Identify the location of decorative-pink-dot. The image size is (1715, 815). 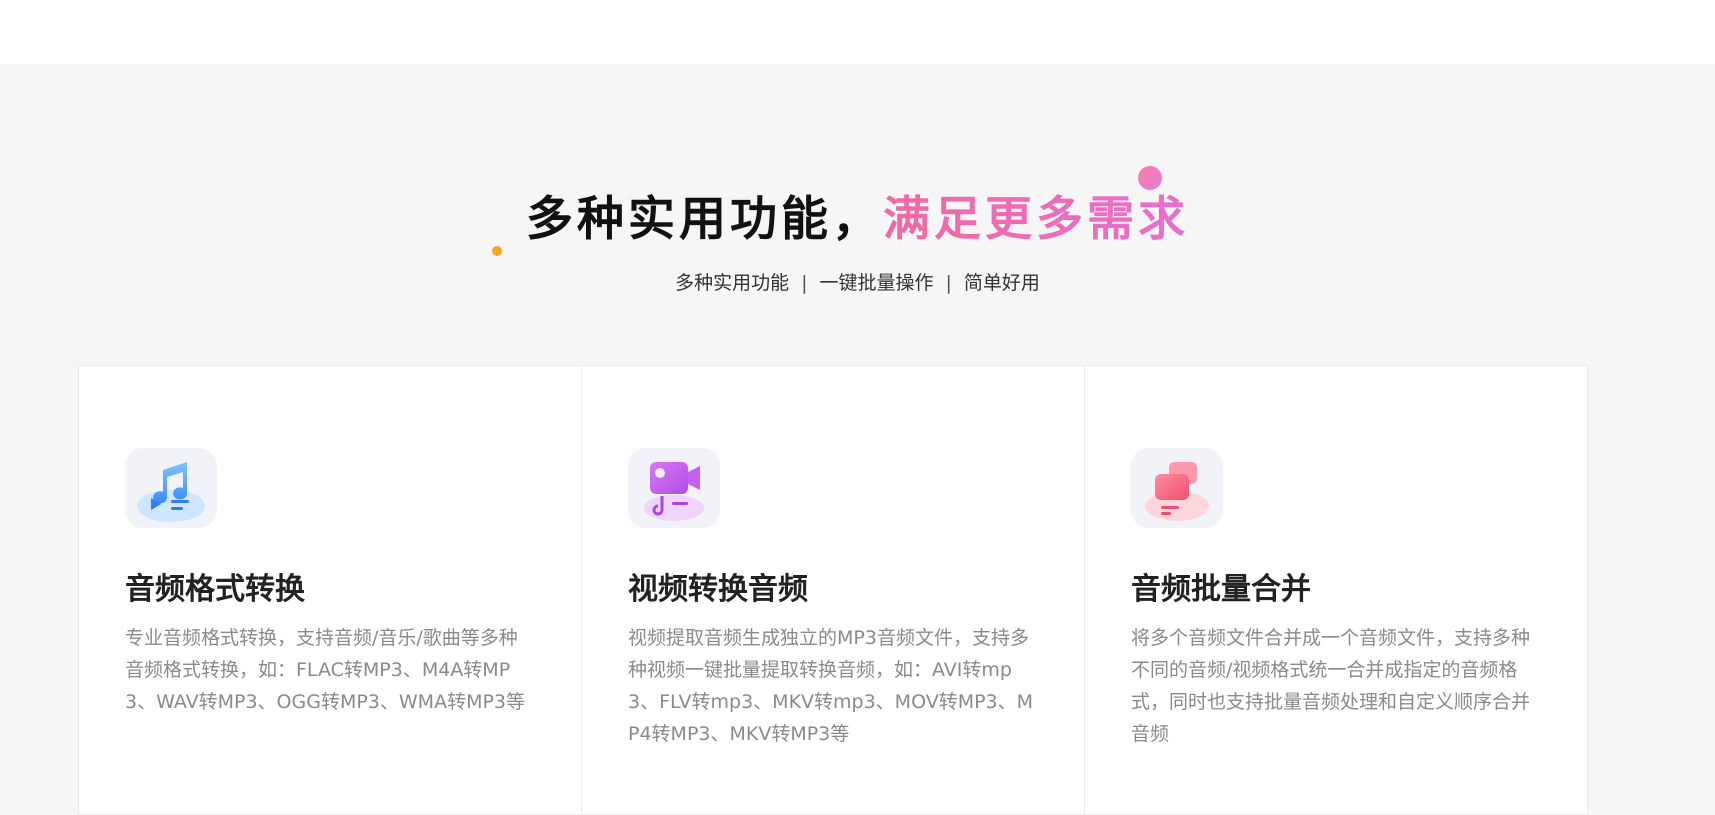
(1150, 178).